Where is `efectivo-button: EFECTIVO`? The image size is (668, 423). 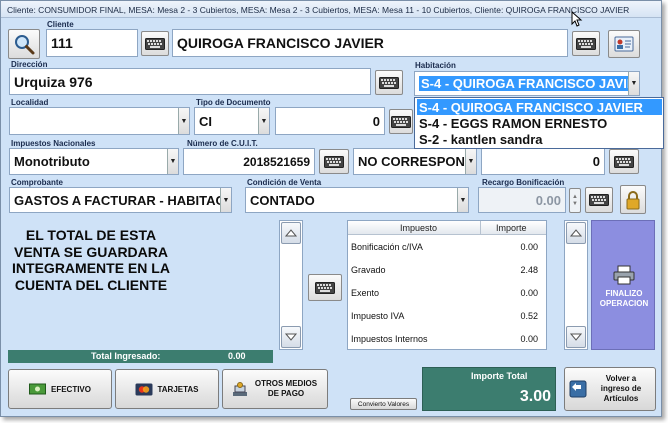
efectivo-button: EFECTIVO is located at coordinates (60, 389).